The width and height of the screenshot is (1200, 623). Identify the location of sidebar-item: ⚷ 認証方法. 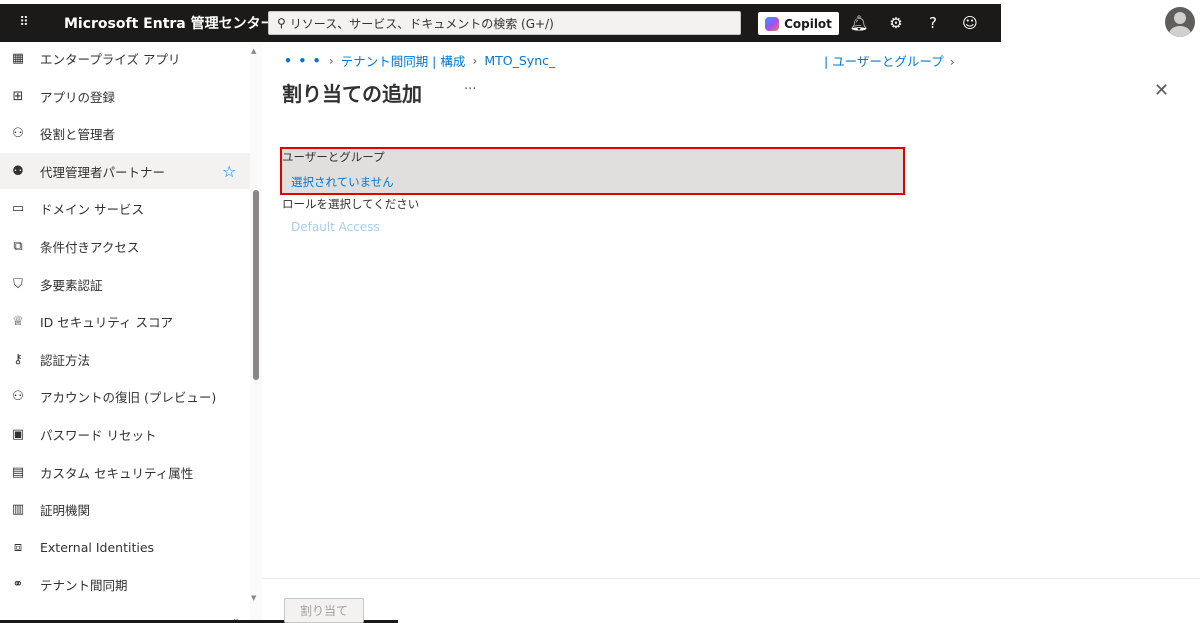
(125, 359).